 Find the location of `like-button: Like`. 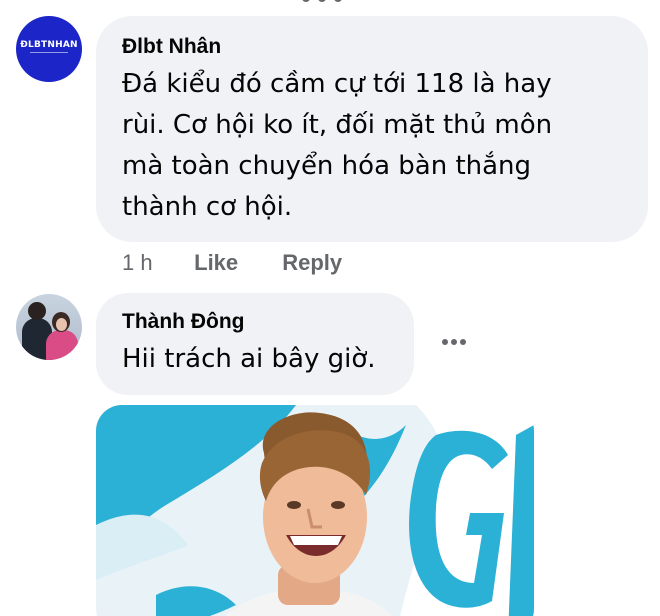

like-button: Like is located at coordinates (235, 263).